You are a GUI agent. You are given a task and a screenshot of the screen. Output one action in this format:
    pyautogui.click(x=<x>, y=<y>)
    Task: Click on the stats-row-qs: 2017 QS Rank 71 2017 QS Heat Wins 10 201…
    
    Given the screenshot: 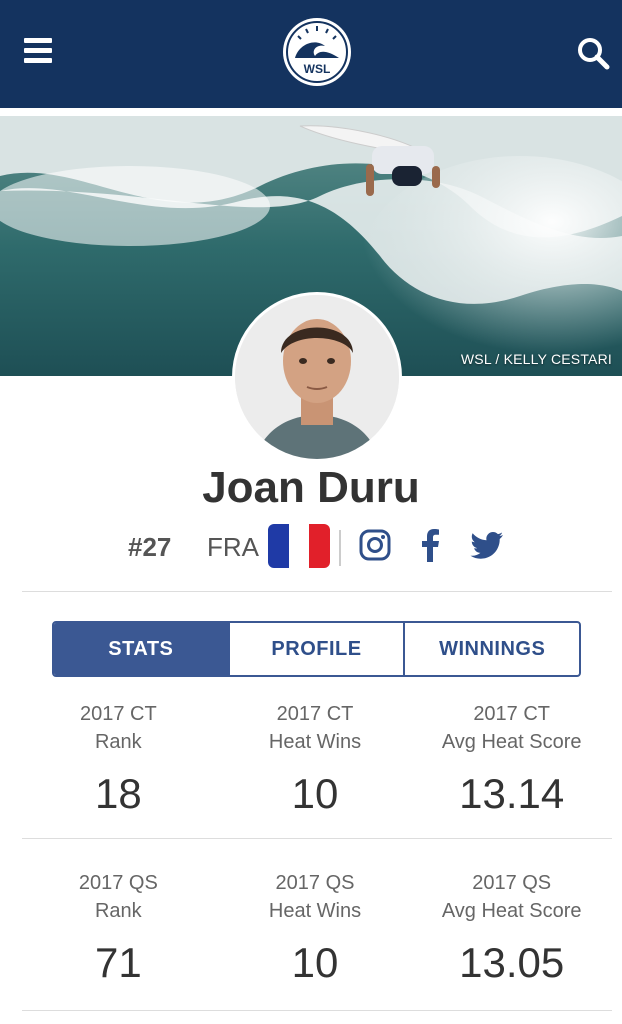 What is the action you would take?
    pyautogui.click(x=315, y=939)
    